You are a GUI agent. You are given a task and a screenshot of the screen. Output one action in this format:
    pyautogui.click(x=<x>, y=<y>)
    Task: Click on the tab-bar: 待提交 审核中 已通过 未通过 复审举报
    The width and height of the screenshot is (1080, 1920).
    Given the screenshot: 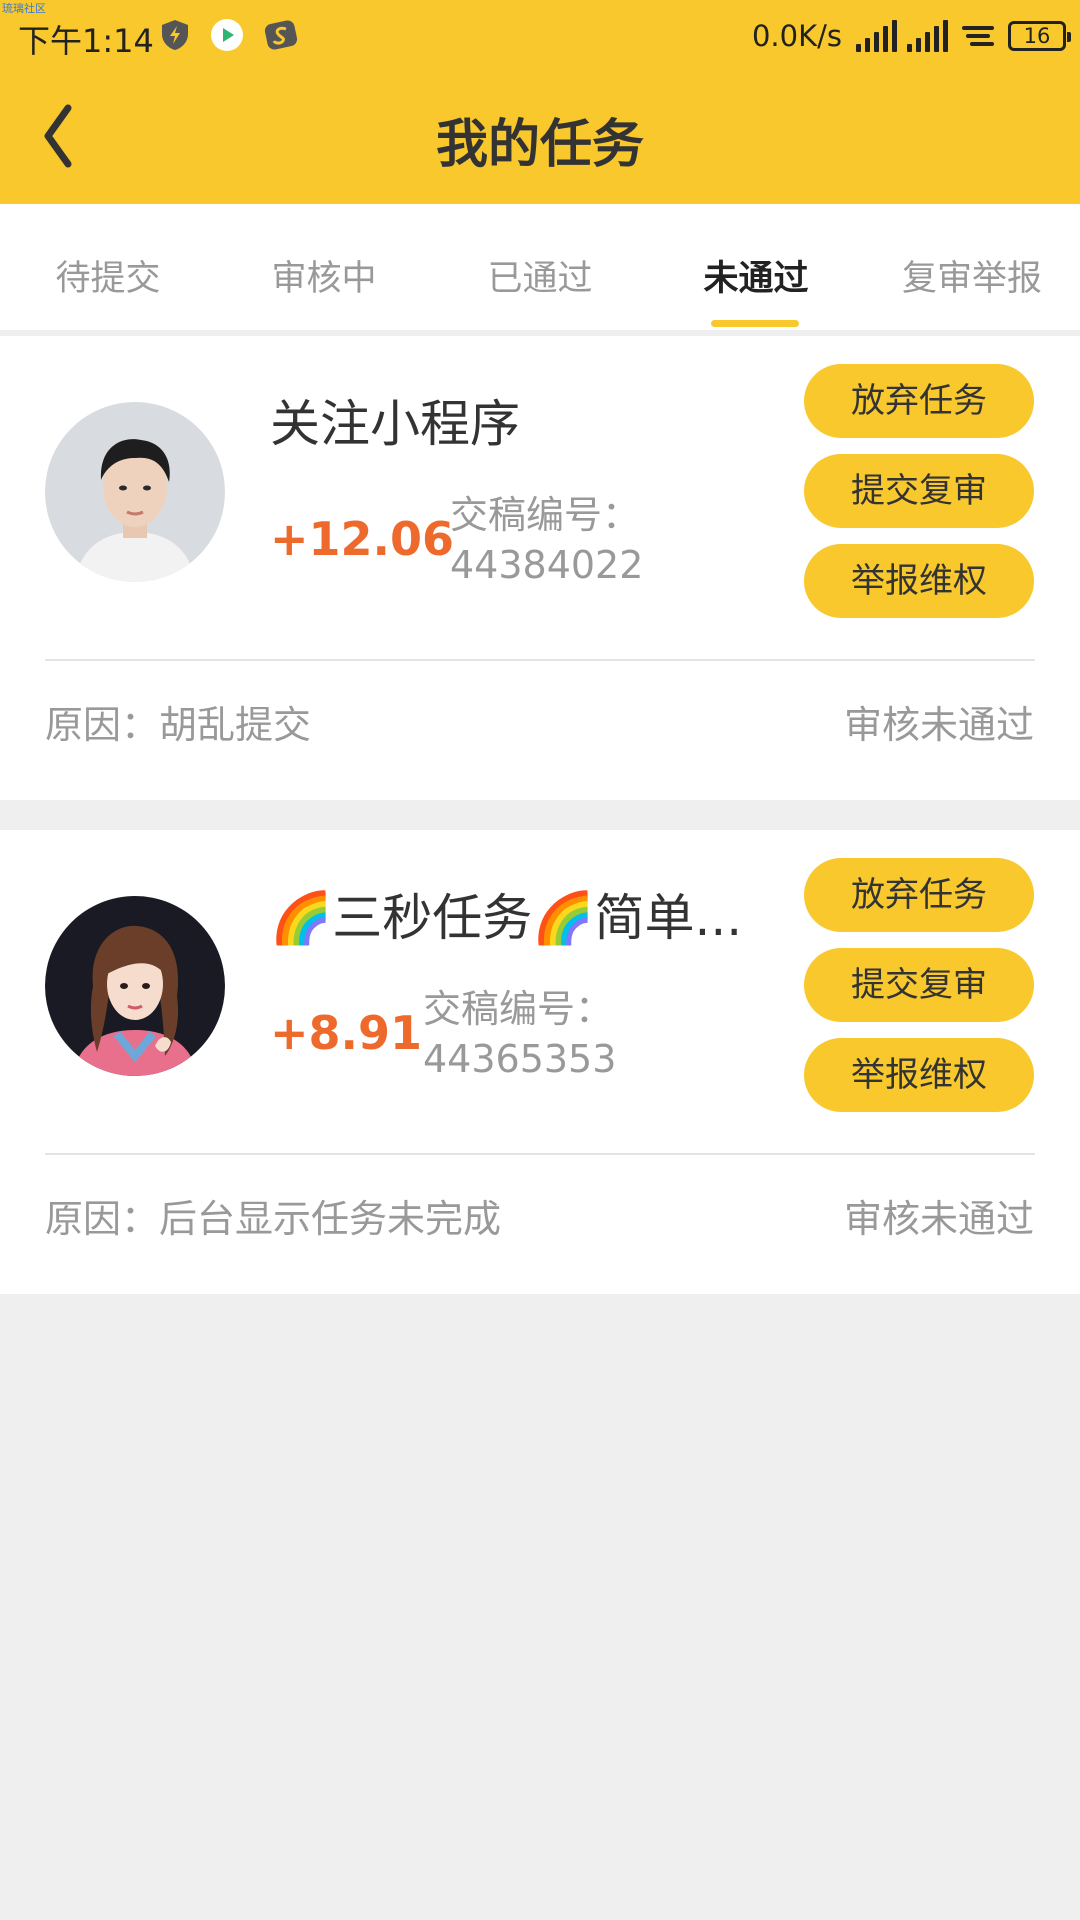 What is the action you would take?
    pyautogui.click(x=540, y=267)
    